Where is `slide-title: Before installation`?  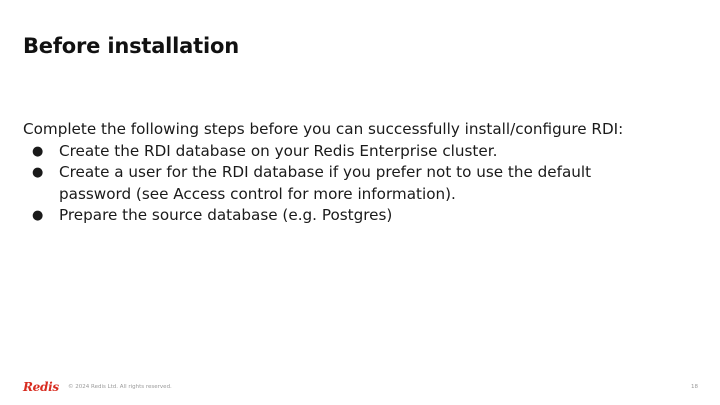
slide-title: Before installation is located at coordinates (131, 46).